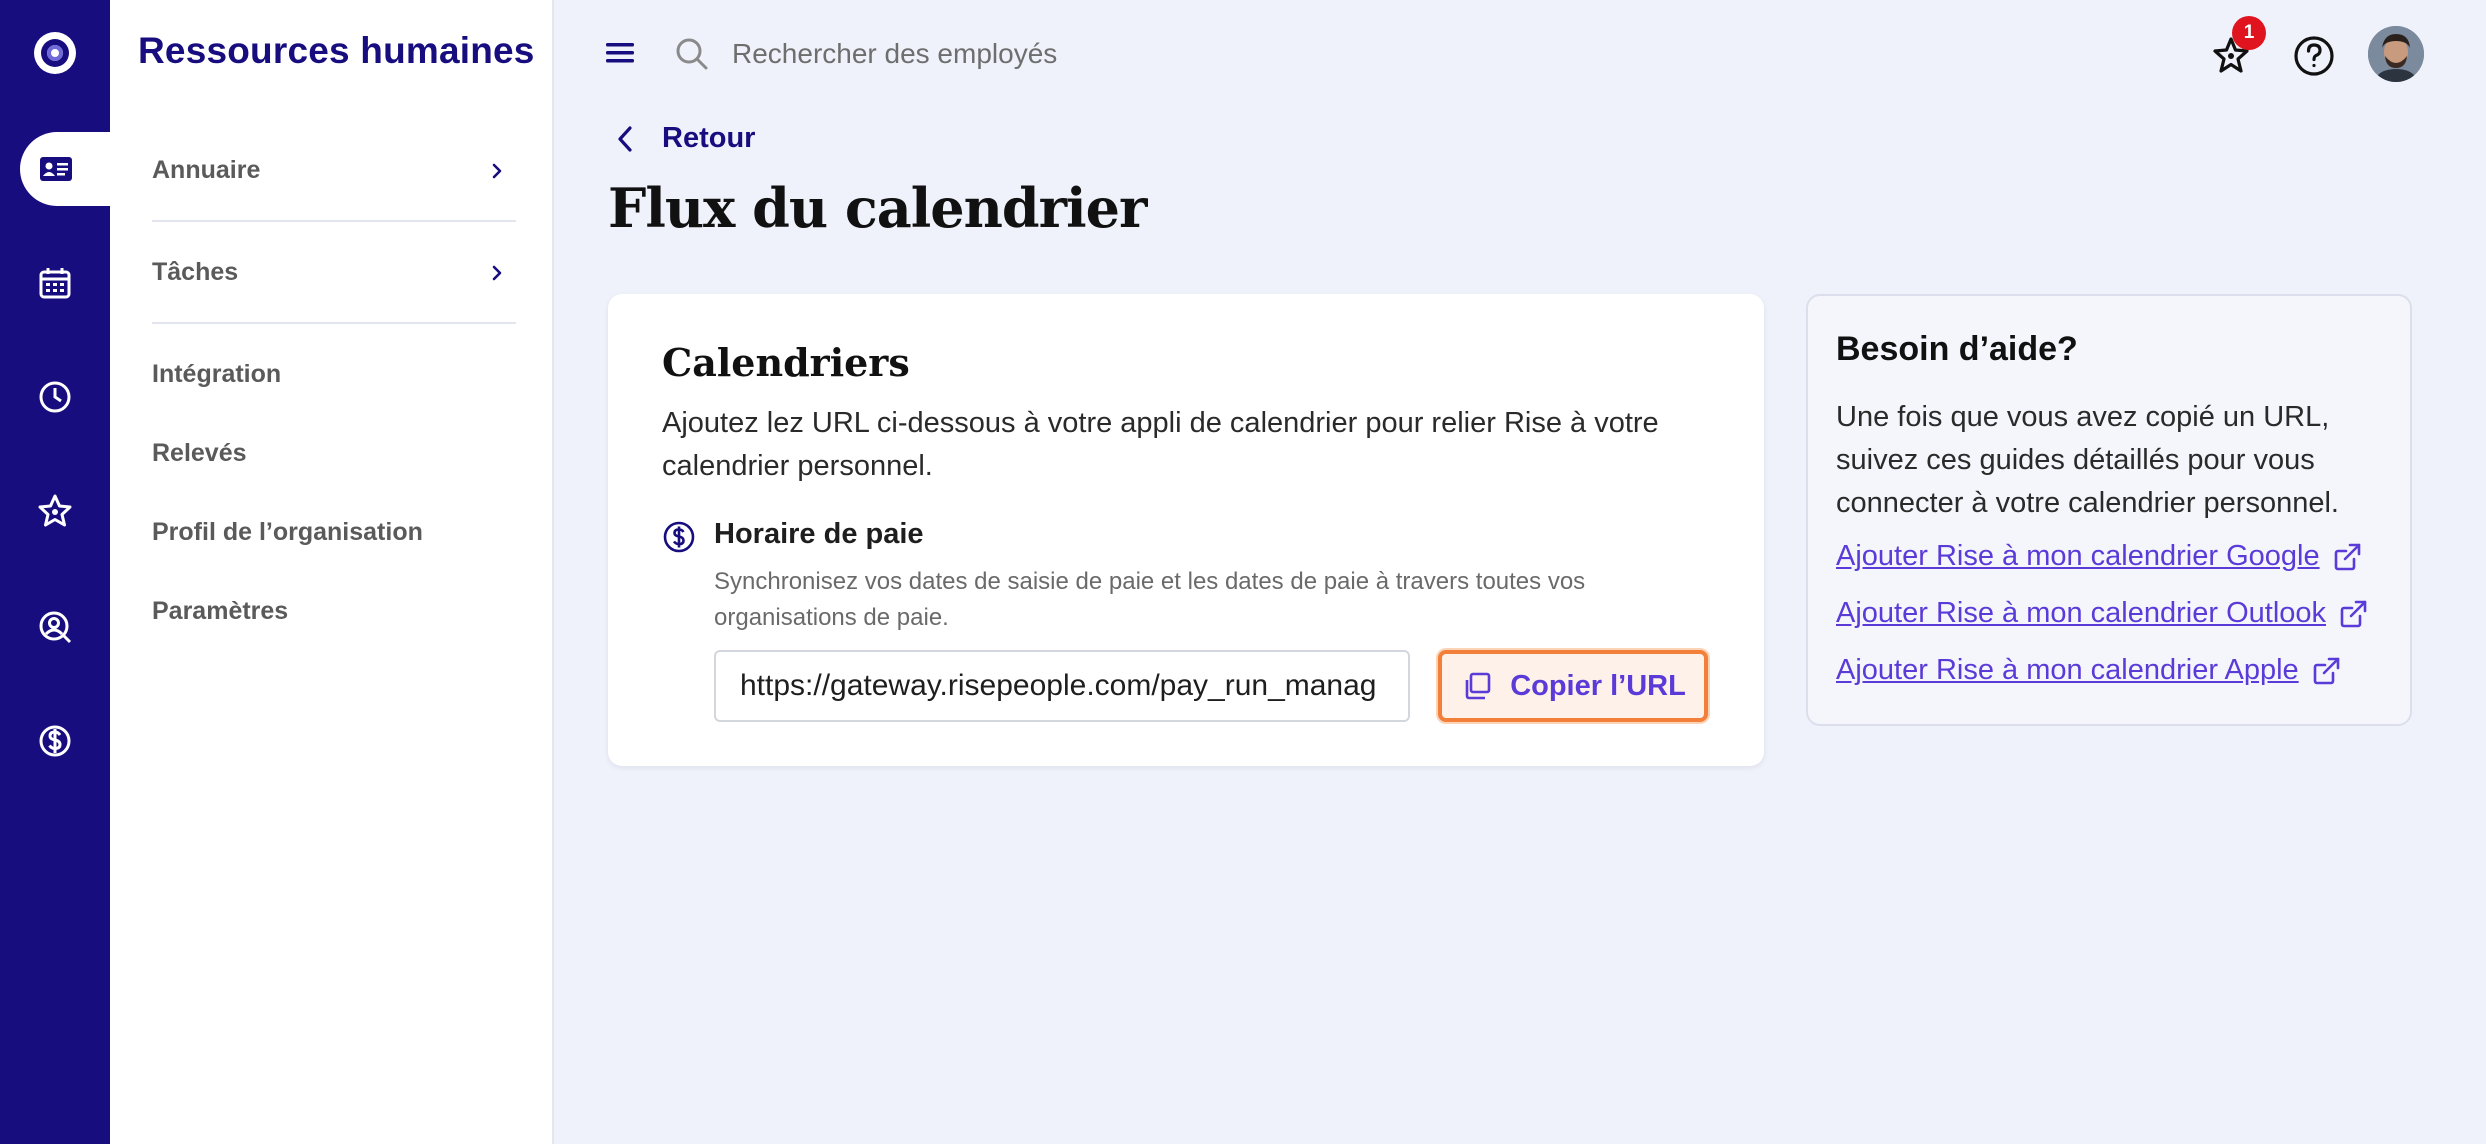 Image resolution: width=2486 pixels, height=1144 pixels. I want to click on help-title: Besoin d’aide?, so click(1957, 349).